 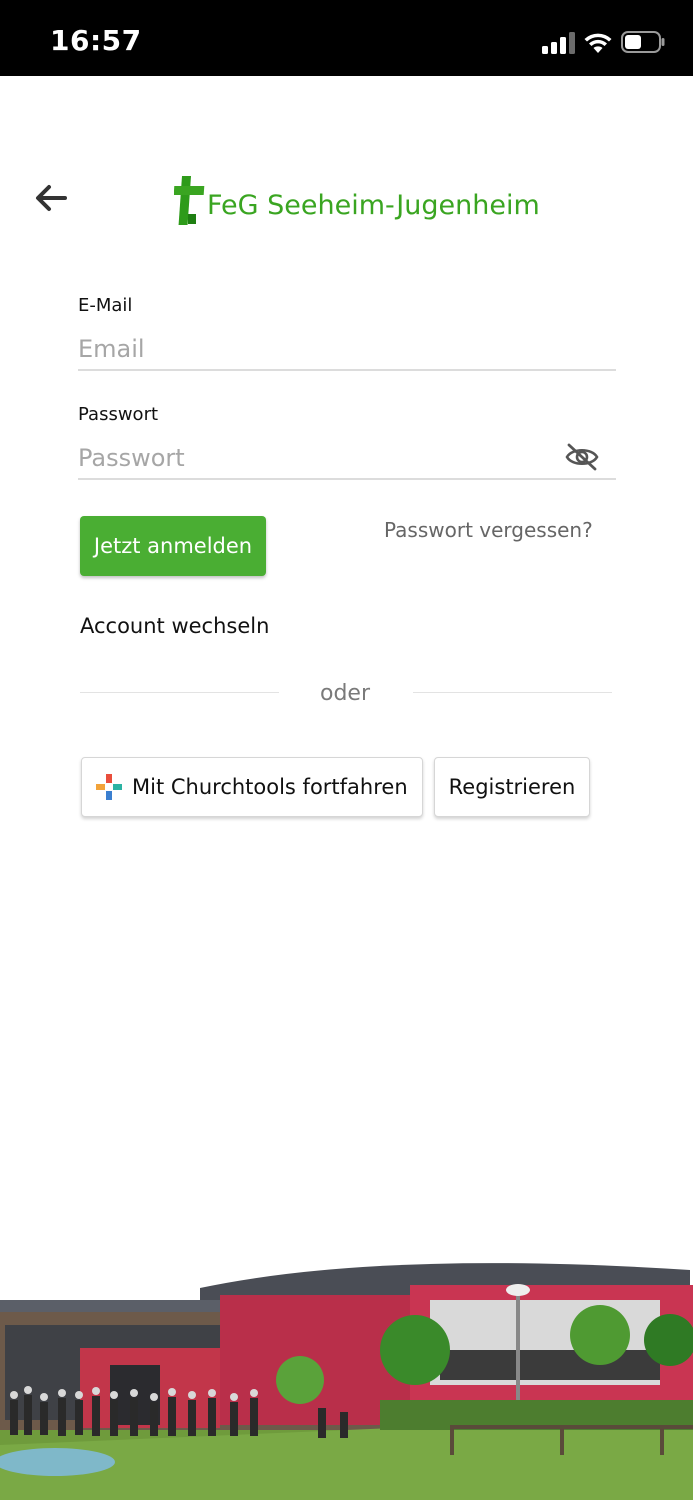 I want to click on divider-left, so click(x=179, y=692).